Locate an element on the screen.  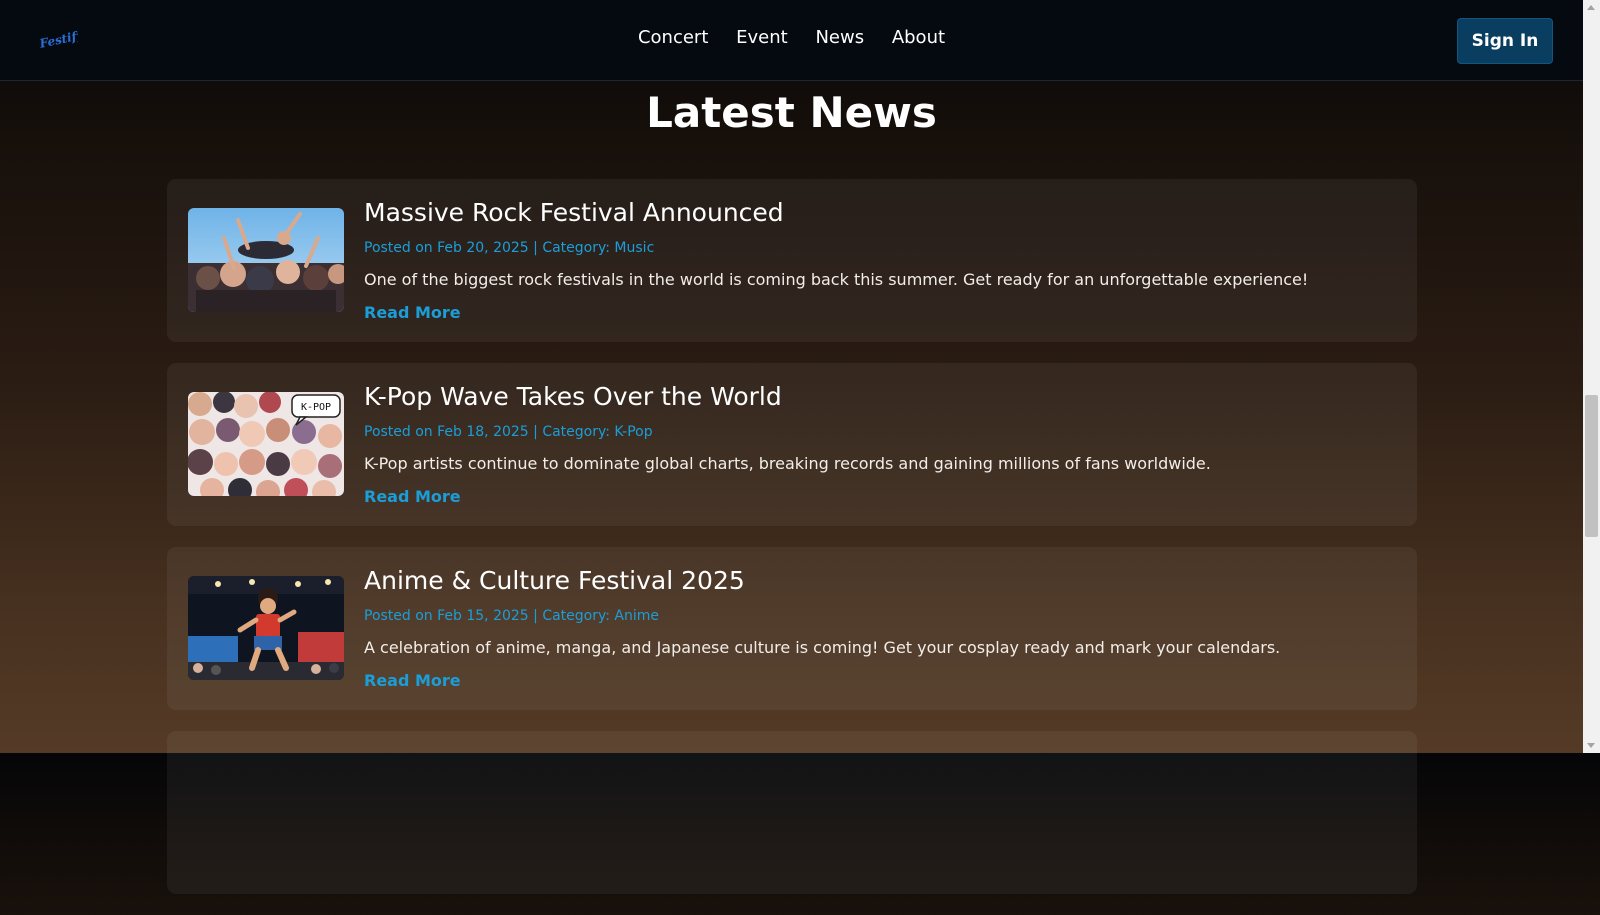
news-card-partial is located at coordinates (792, 812).